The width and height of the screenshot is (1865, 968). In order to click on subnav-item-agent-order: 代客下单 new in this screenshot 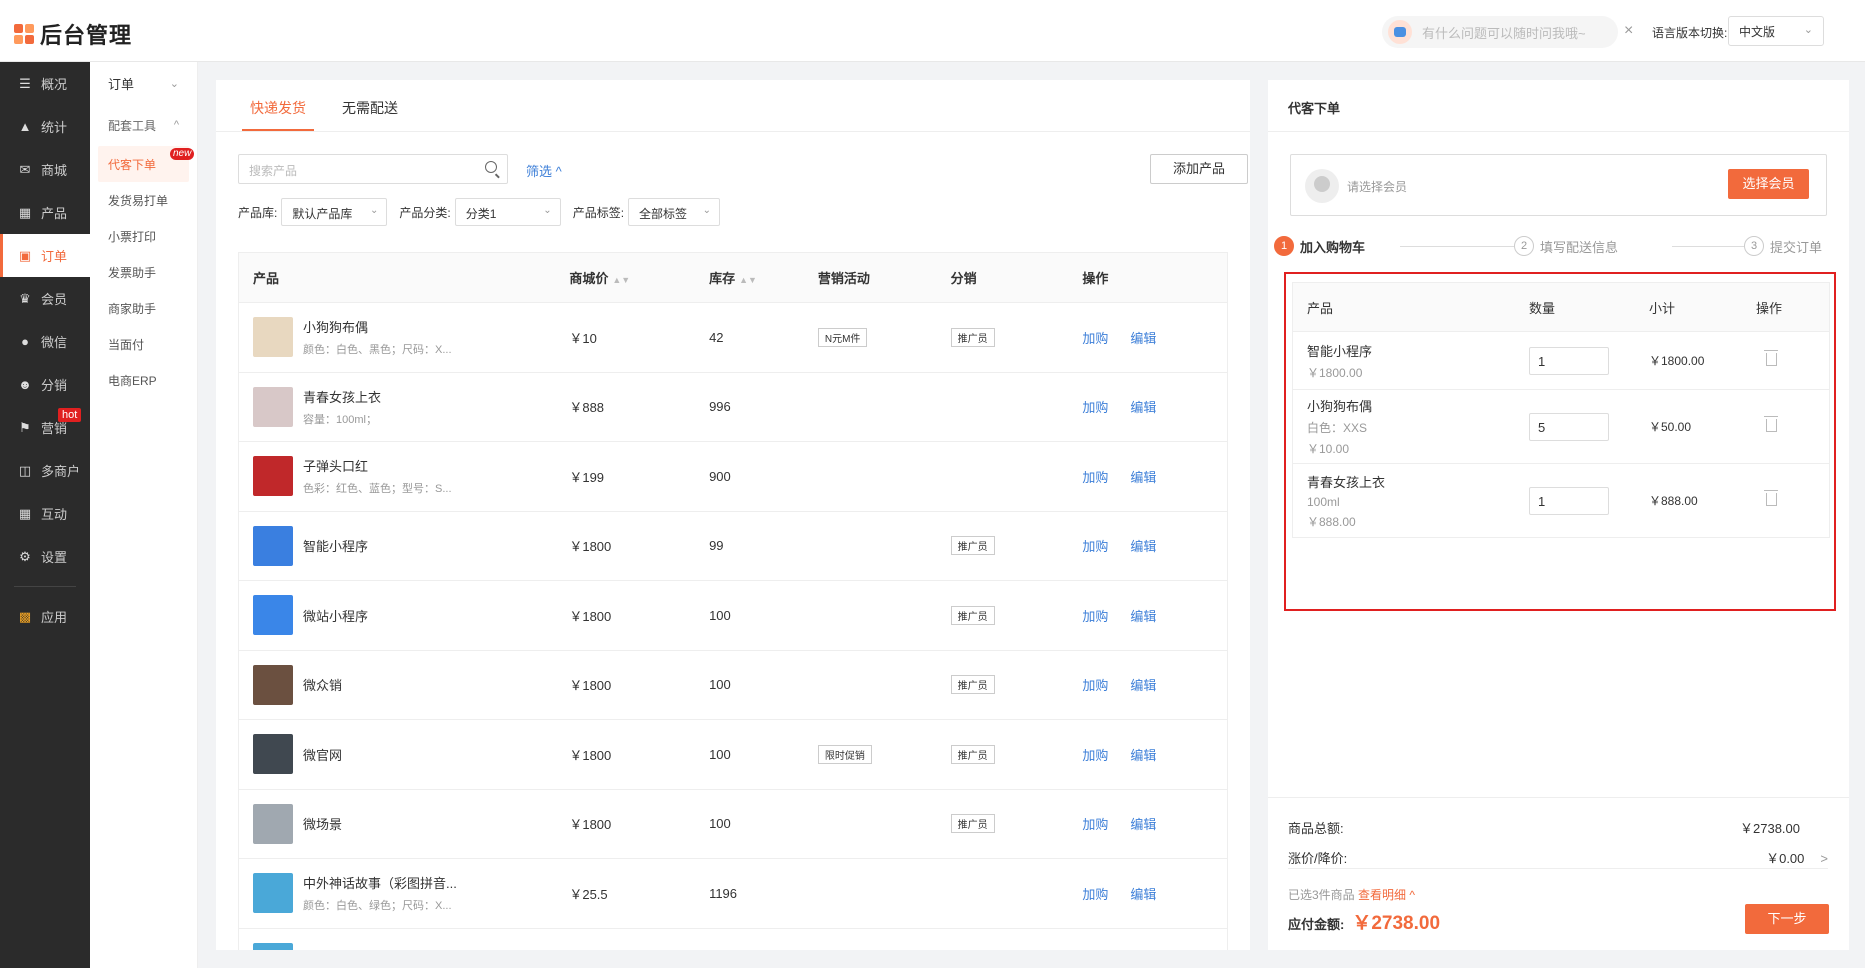, I will do `click(146, 164)`.